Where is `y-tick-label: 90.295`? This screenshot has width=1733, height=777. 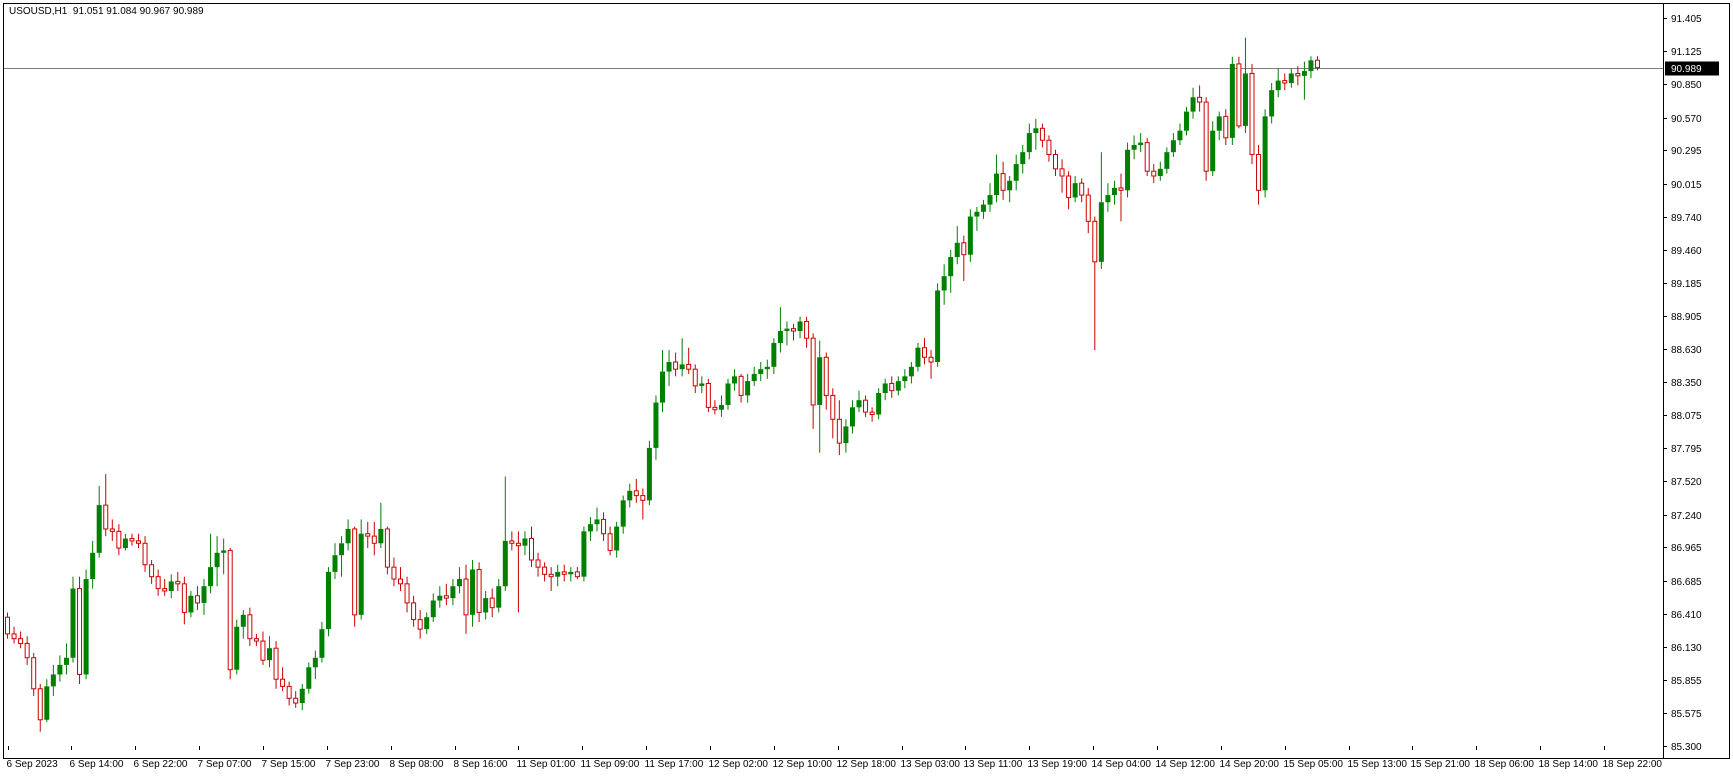
y-tick-label: 90.295 is located at coordinates (1686, 151).